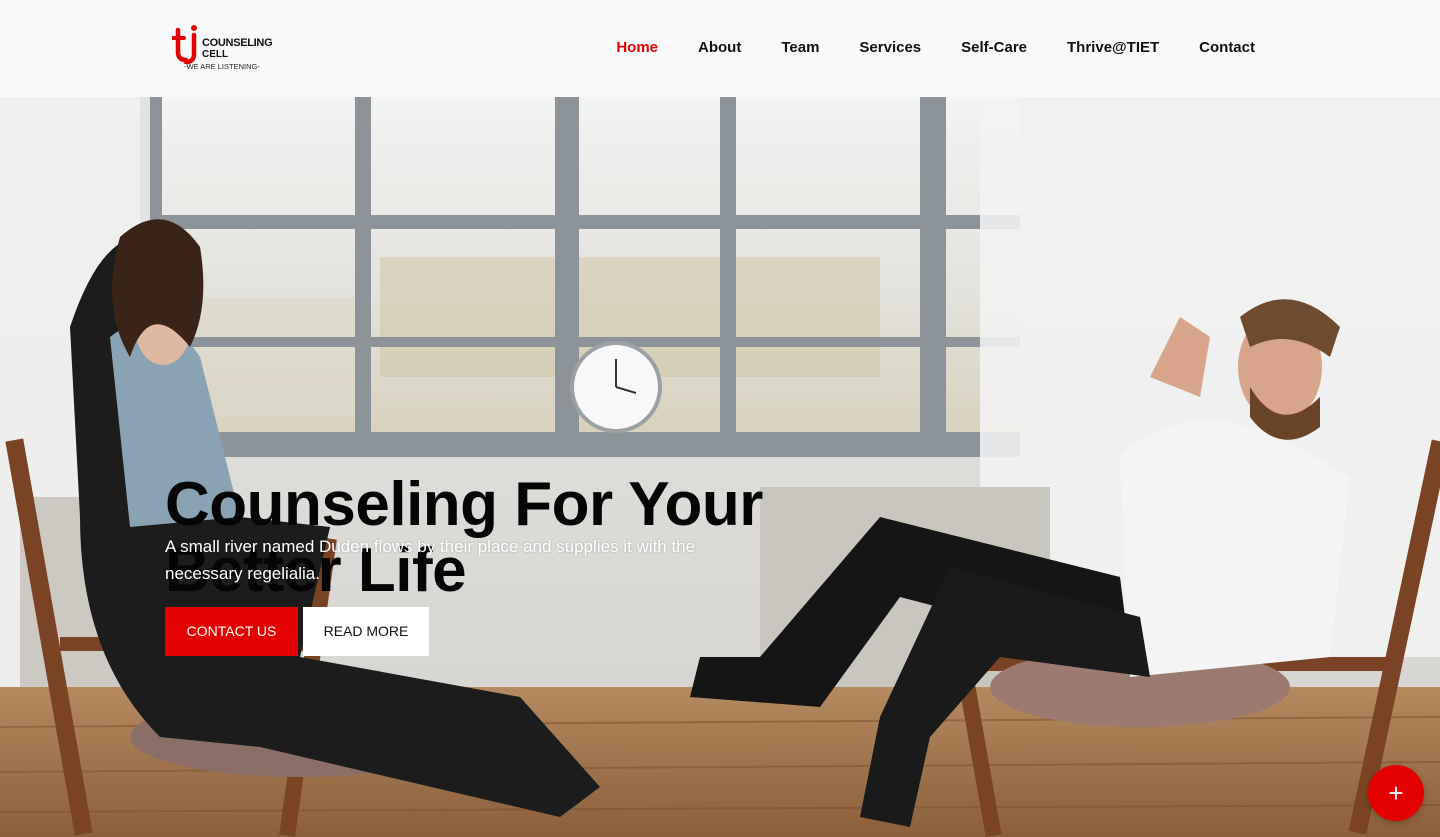  I want to click on plus-icon: +, so click(1396, 793).